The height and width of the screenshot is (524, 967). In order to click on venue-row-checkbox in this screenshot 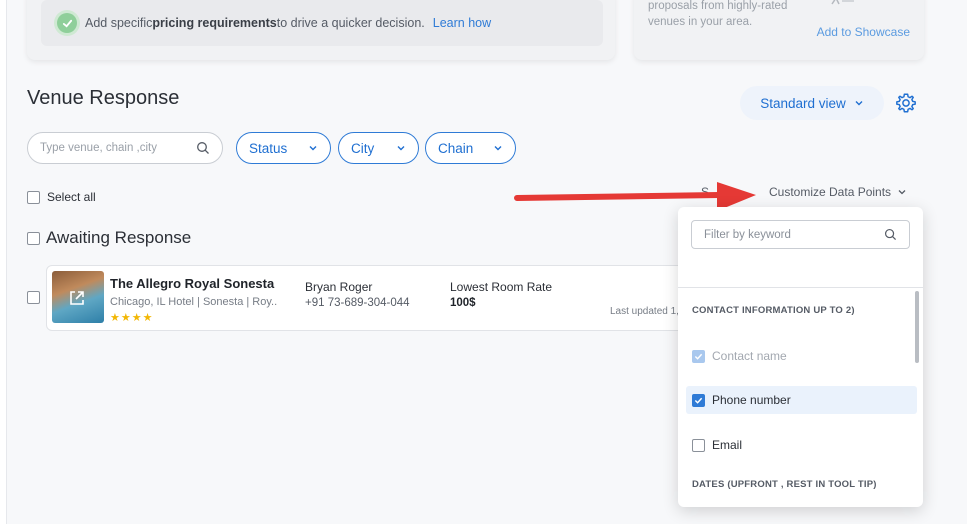, I will do `click(33, 297)`.